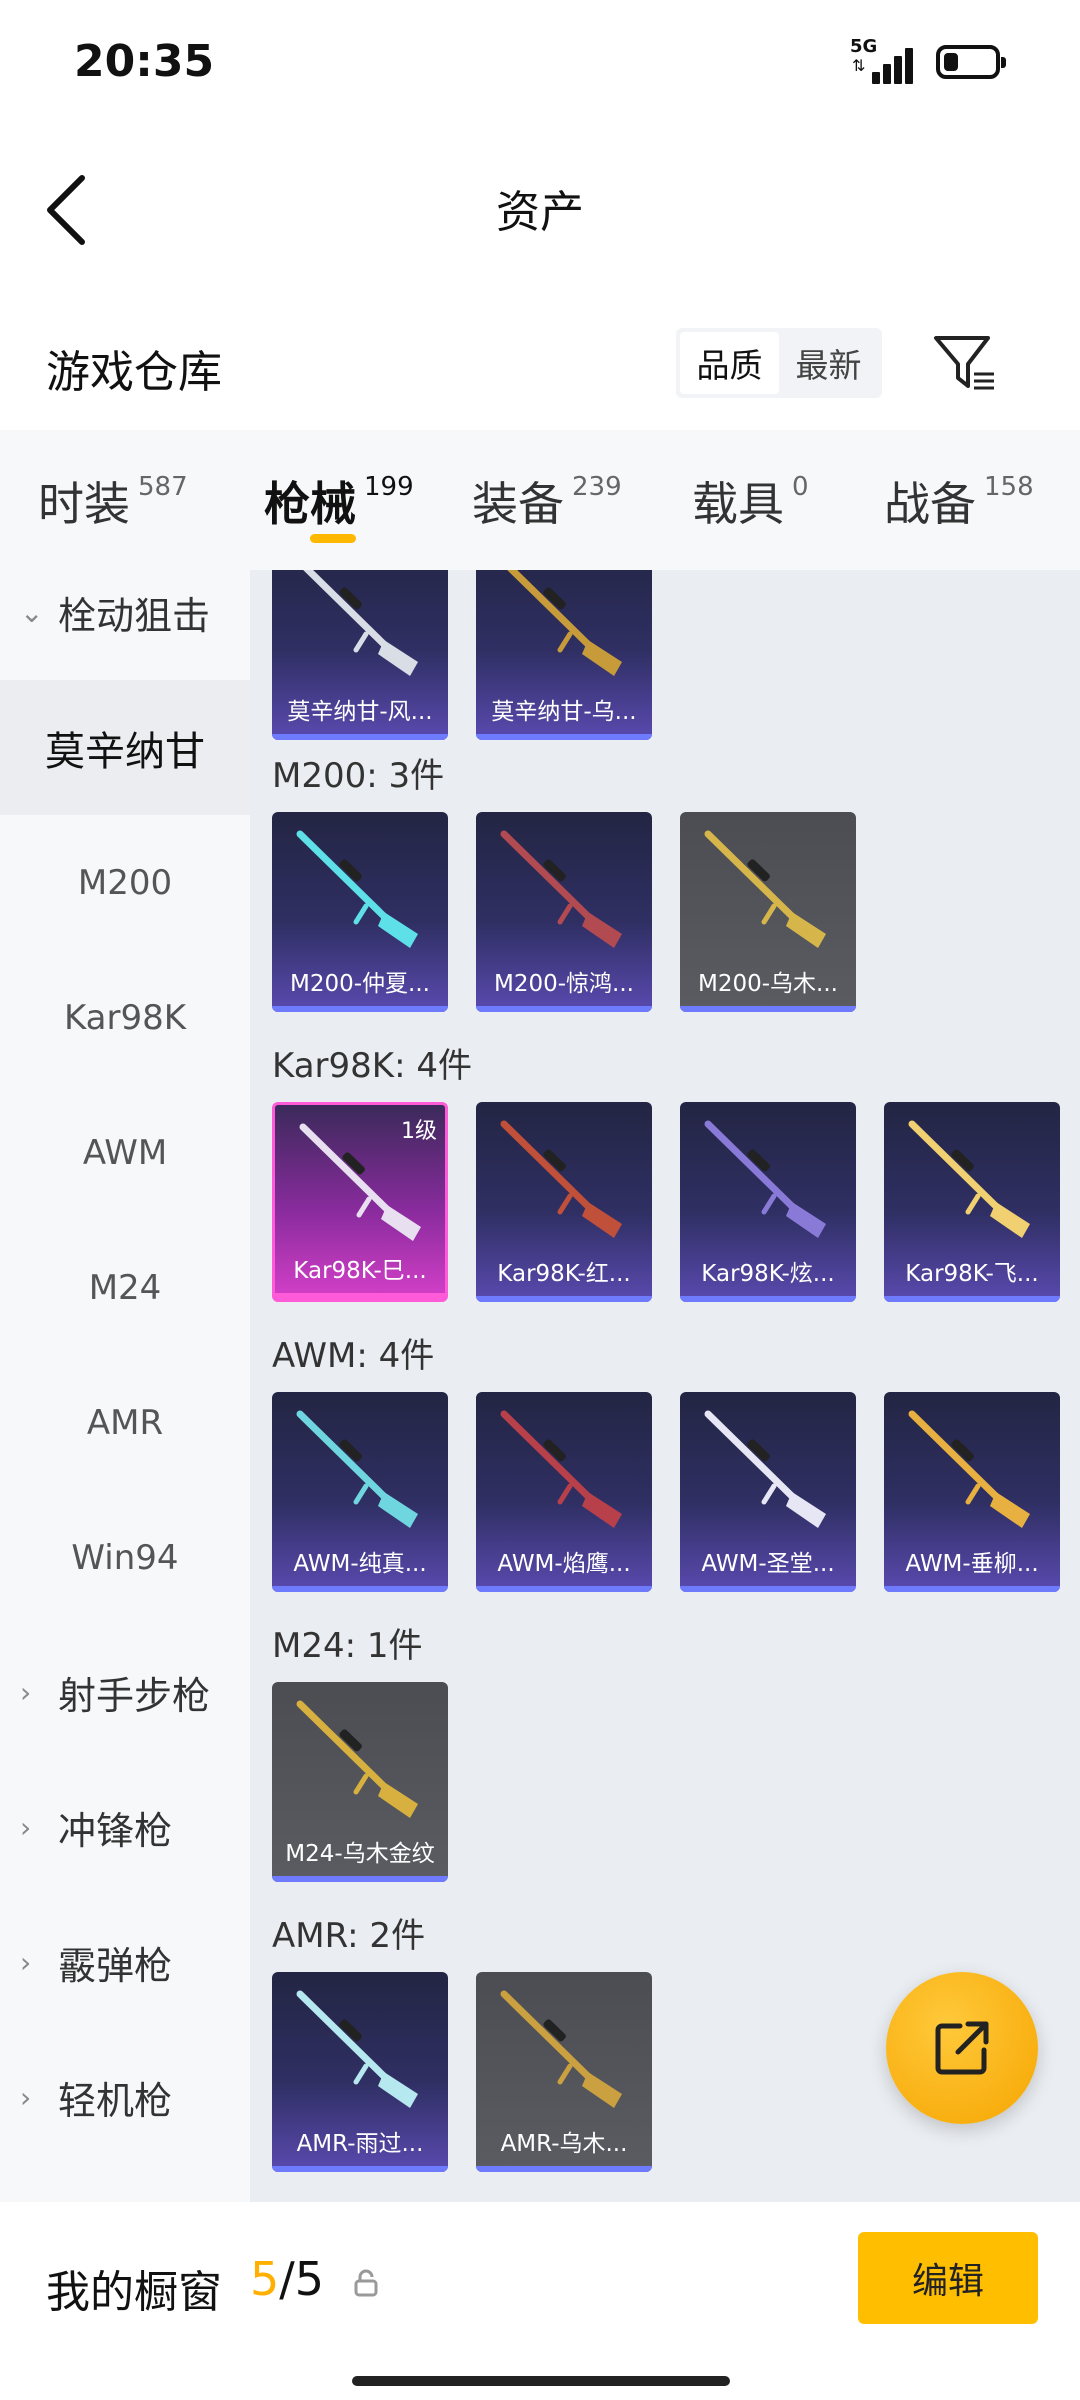 This screenshot has width=1080, height=2400. I want to click on sidebar-group: › 轻机枪, so click(125, 2097).